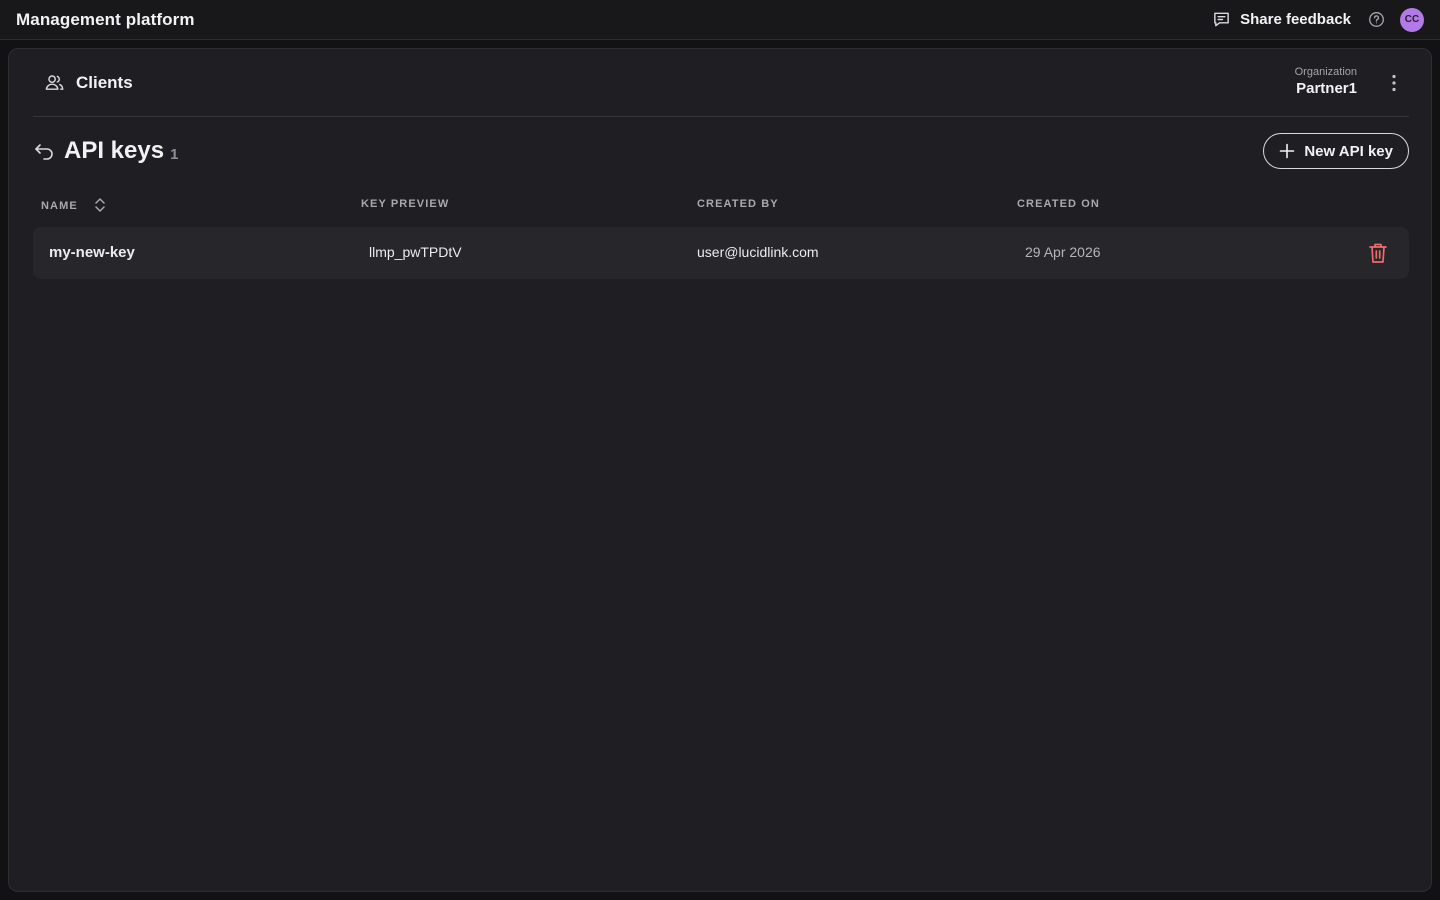 The height and width of the screenshot is (900, 1440). What do you see at coordinates (105, 19) in the screenshot?
I see `app-title: Management platform` at bounding box center [105, 19].